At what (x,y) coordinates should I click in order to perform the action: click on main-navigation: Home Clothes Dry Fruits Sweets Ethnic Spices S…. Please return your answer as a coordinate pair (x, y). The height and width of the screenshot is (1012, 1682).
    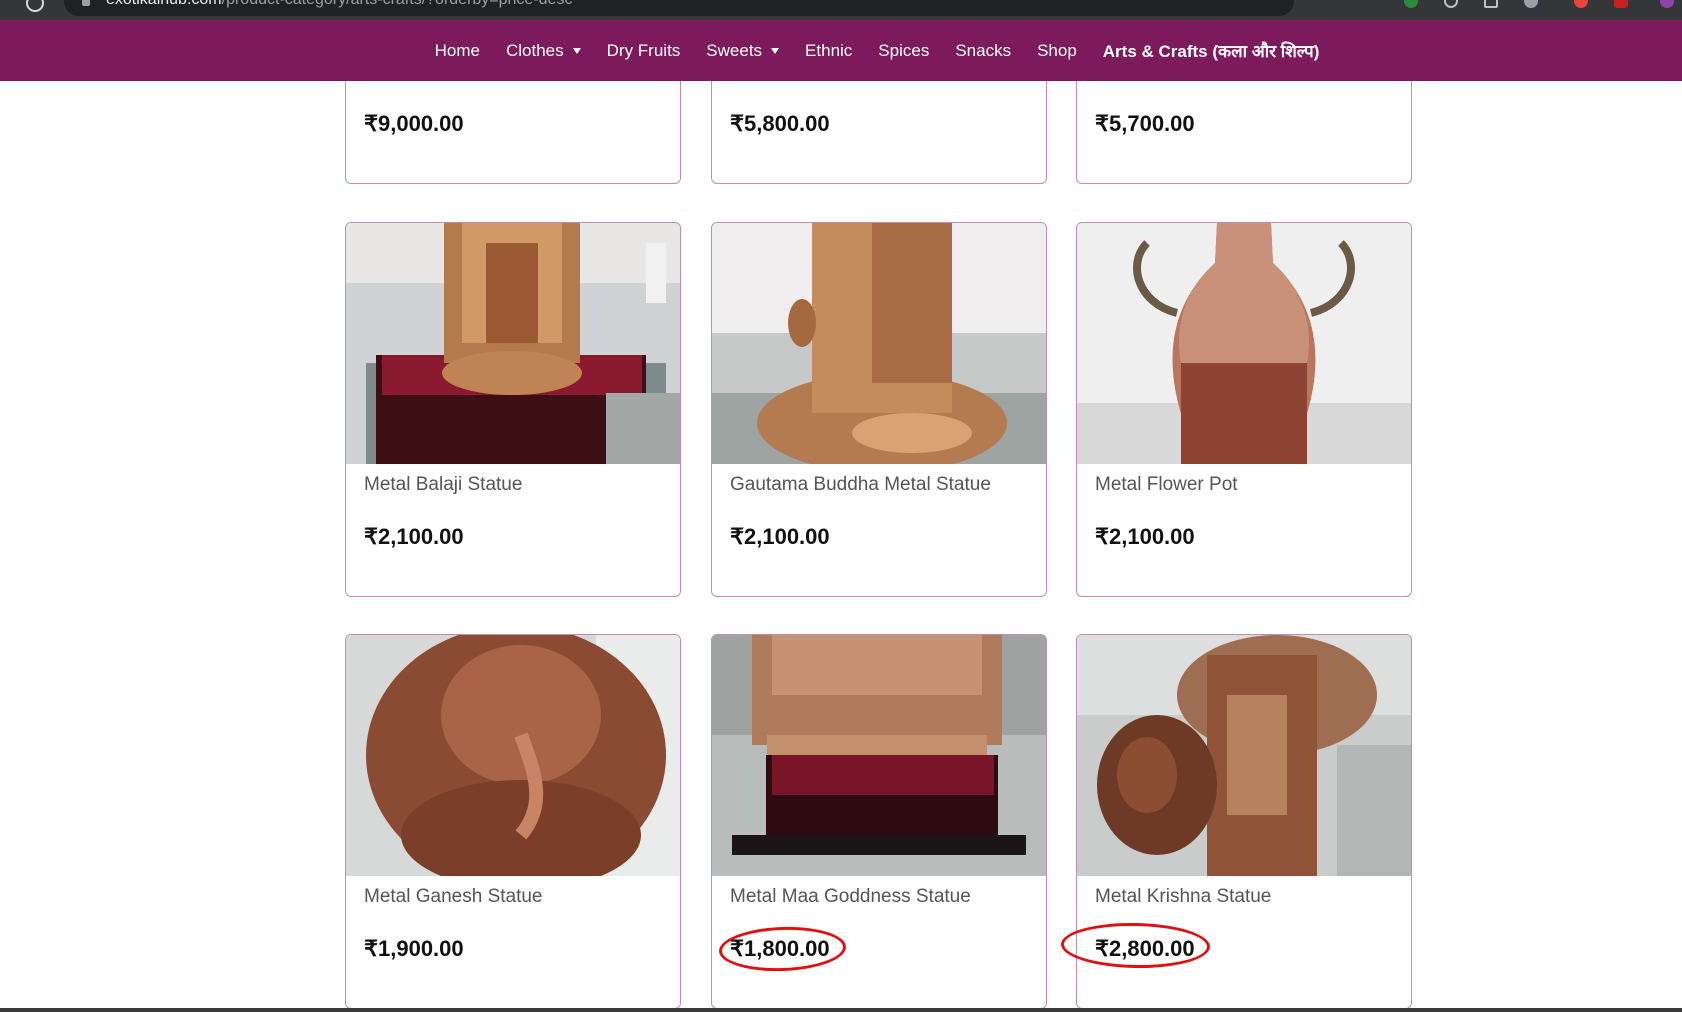
    Looking at the image, I should click on (841, 50).